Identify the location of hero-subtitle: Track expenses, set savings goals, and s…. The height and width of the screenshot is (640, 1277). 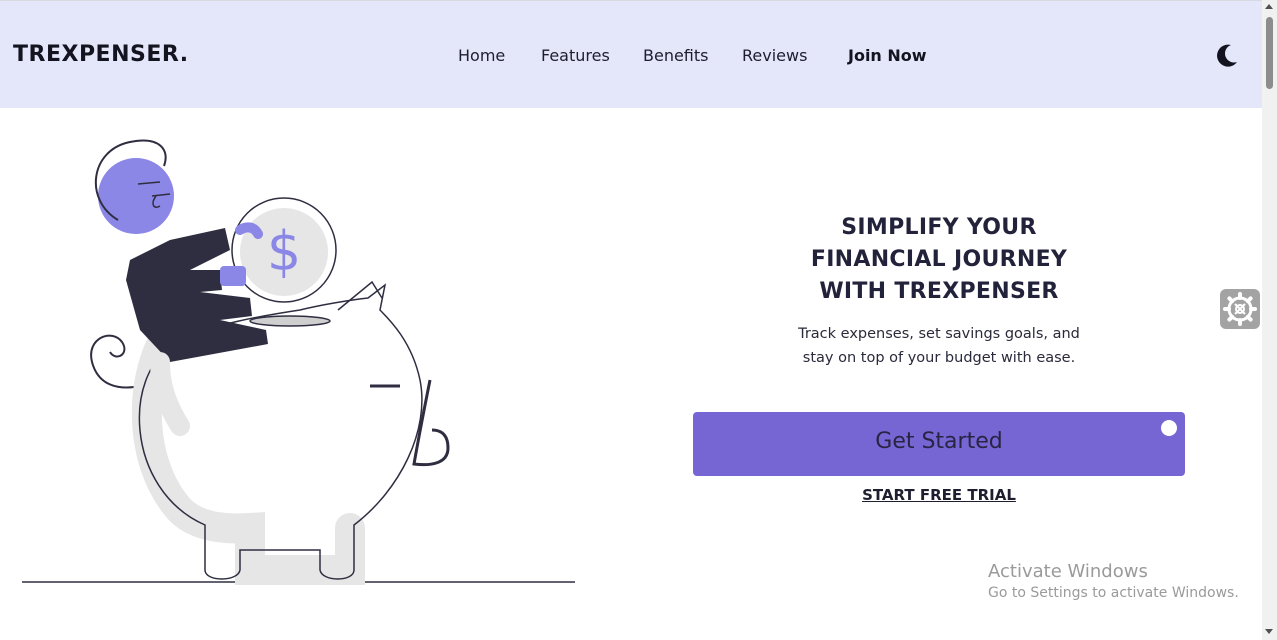
(939, 346).